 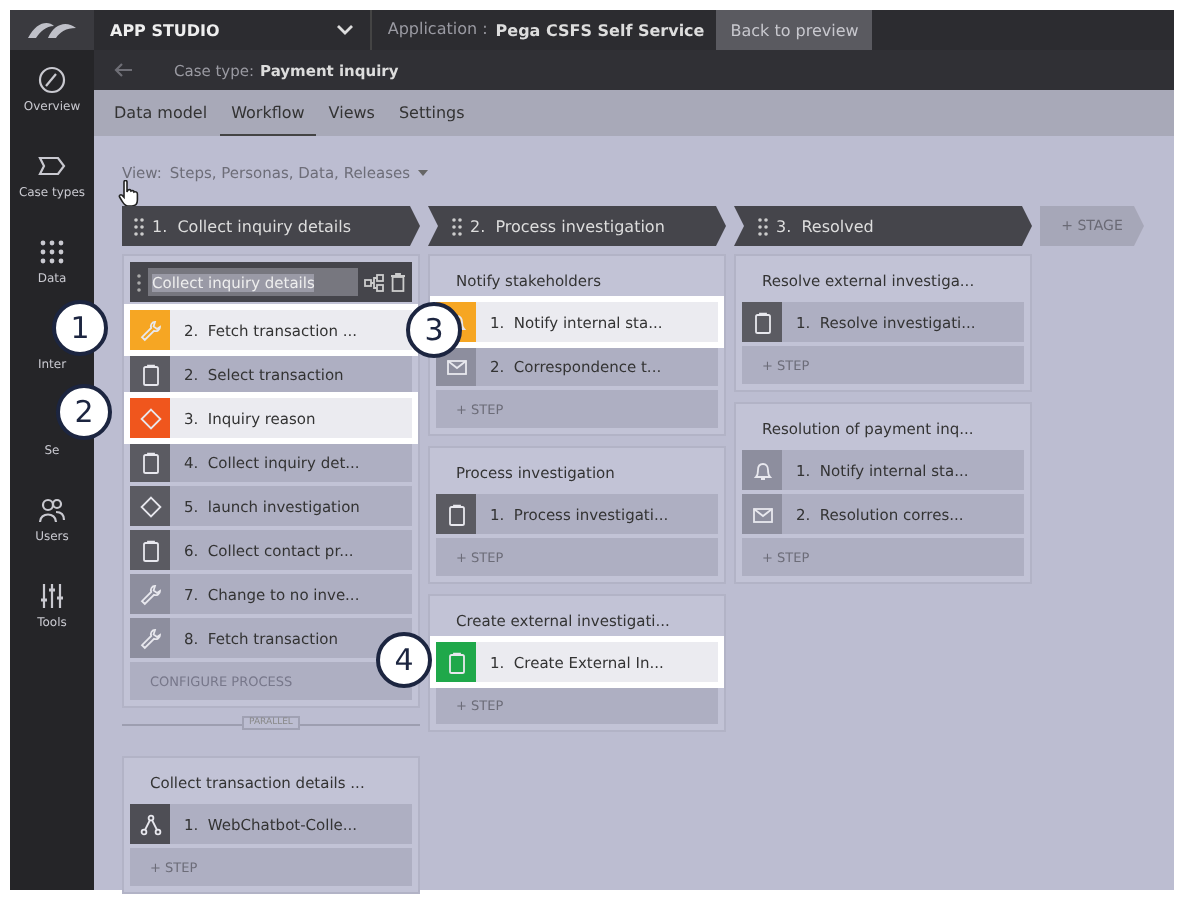 What do you see at coordinates (161, 113) in the screenshot?
I see `tab: Data model` at bounding box center [161, 113].